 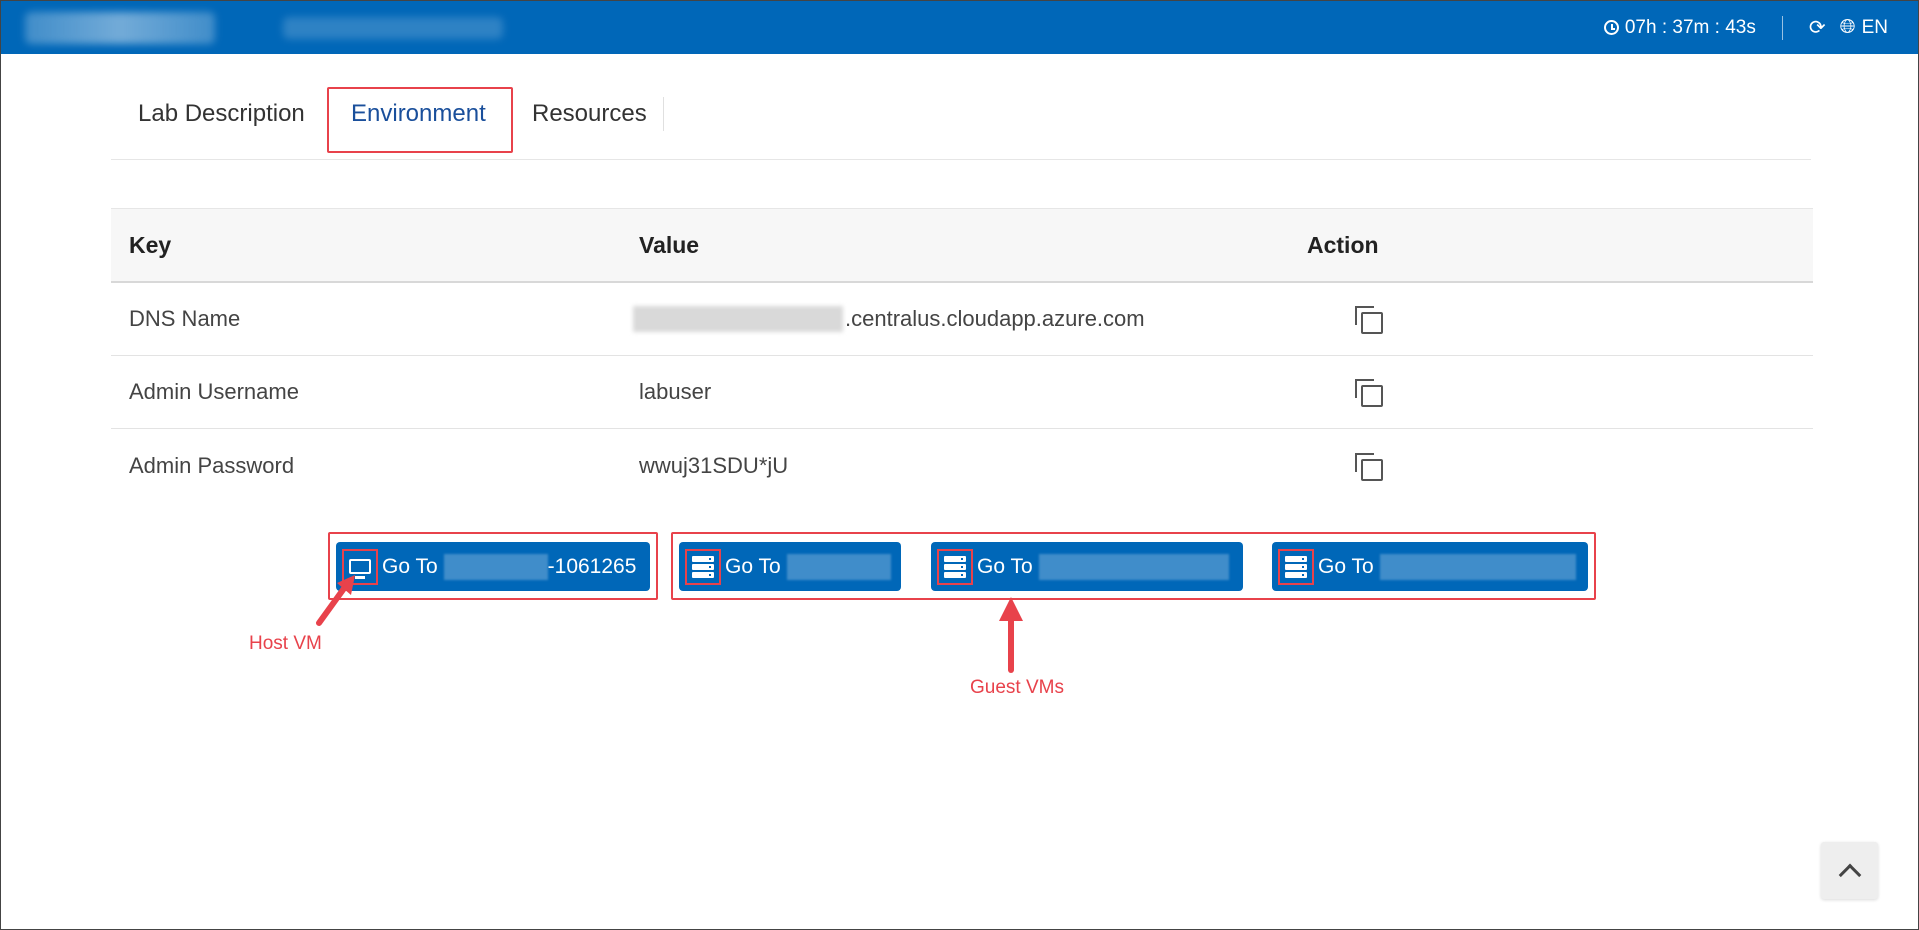 I want to click on clock-icon, so click(x=1611, y=27).